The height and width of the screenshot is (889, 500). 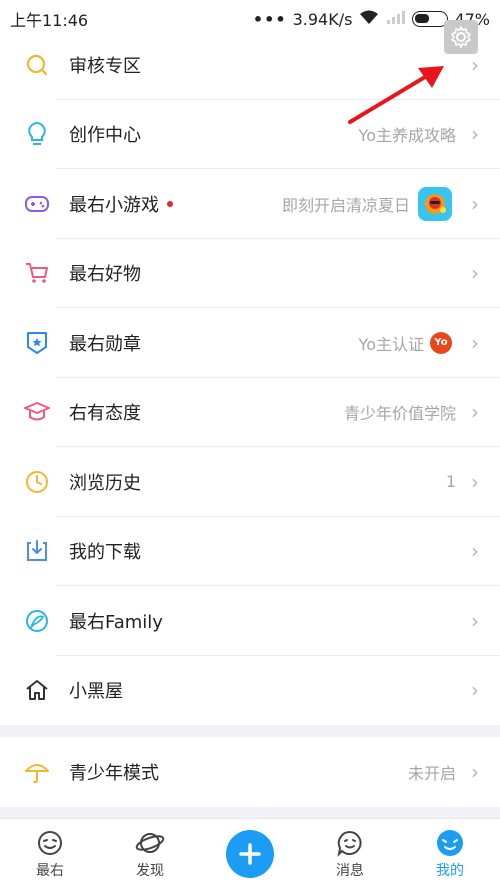 What do you see at coordinates (50, 843) in the screenshot?
I see `face-icon` at bounding box center [50, 843].